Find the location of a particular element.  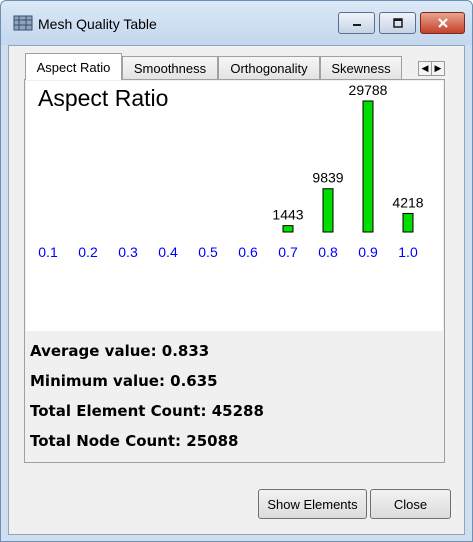

tab-label: Orthogonality is located at coordinates (269, 68).